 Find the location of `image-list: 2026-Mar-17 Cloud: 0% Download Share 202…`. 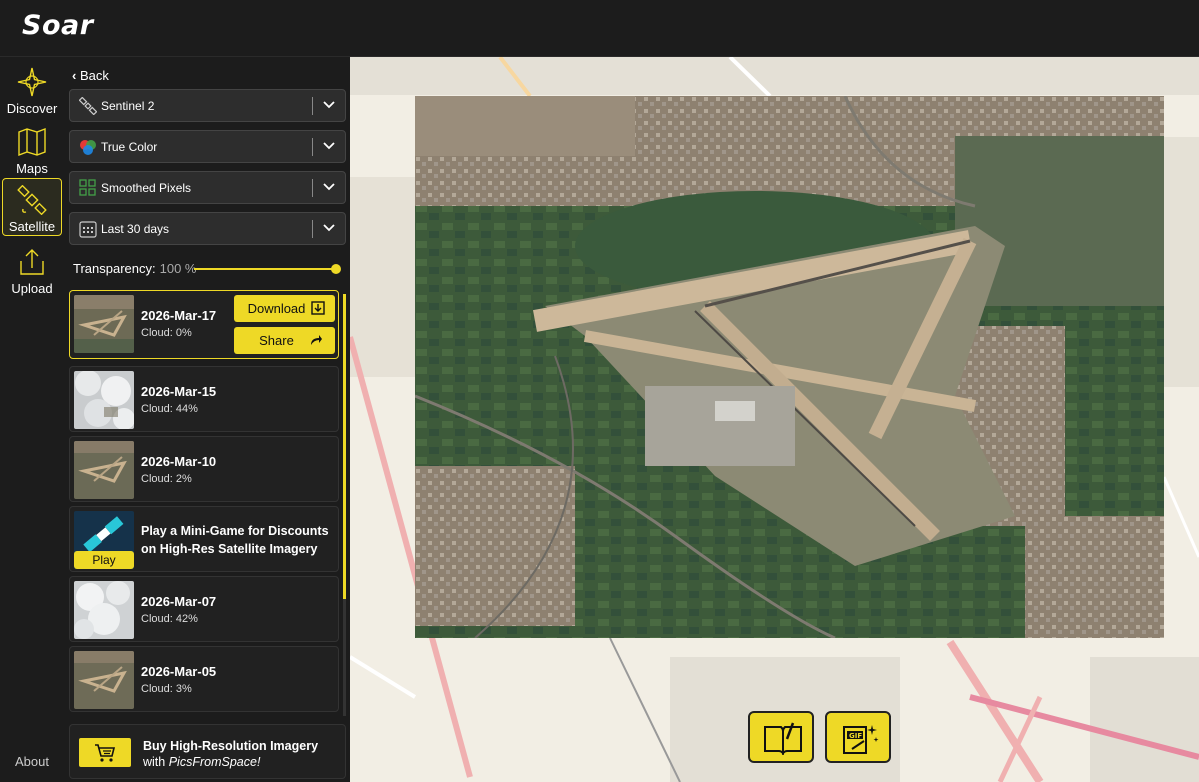

image-list: 2026-Mar-17 Cloud: 0% Download Share 202… is located at coordinates (207, 502).